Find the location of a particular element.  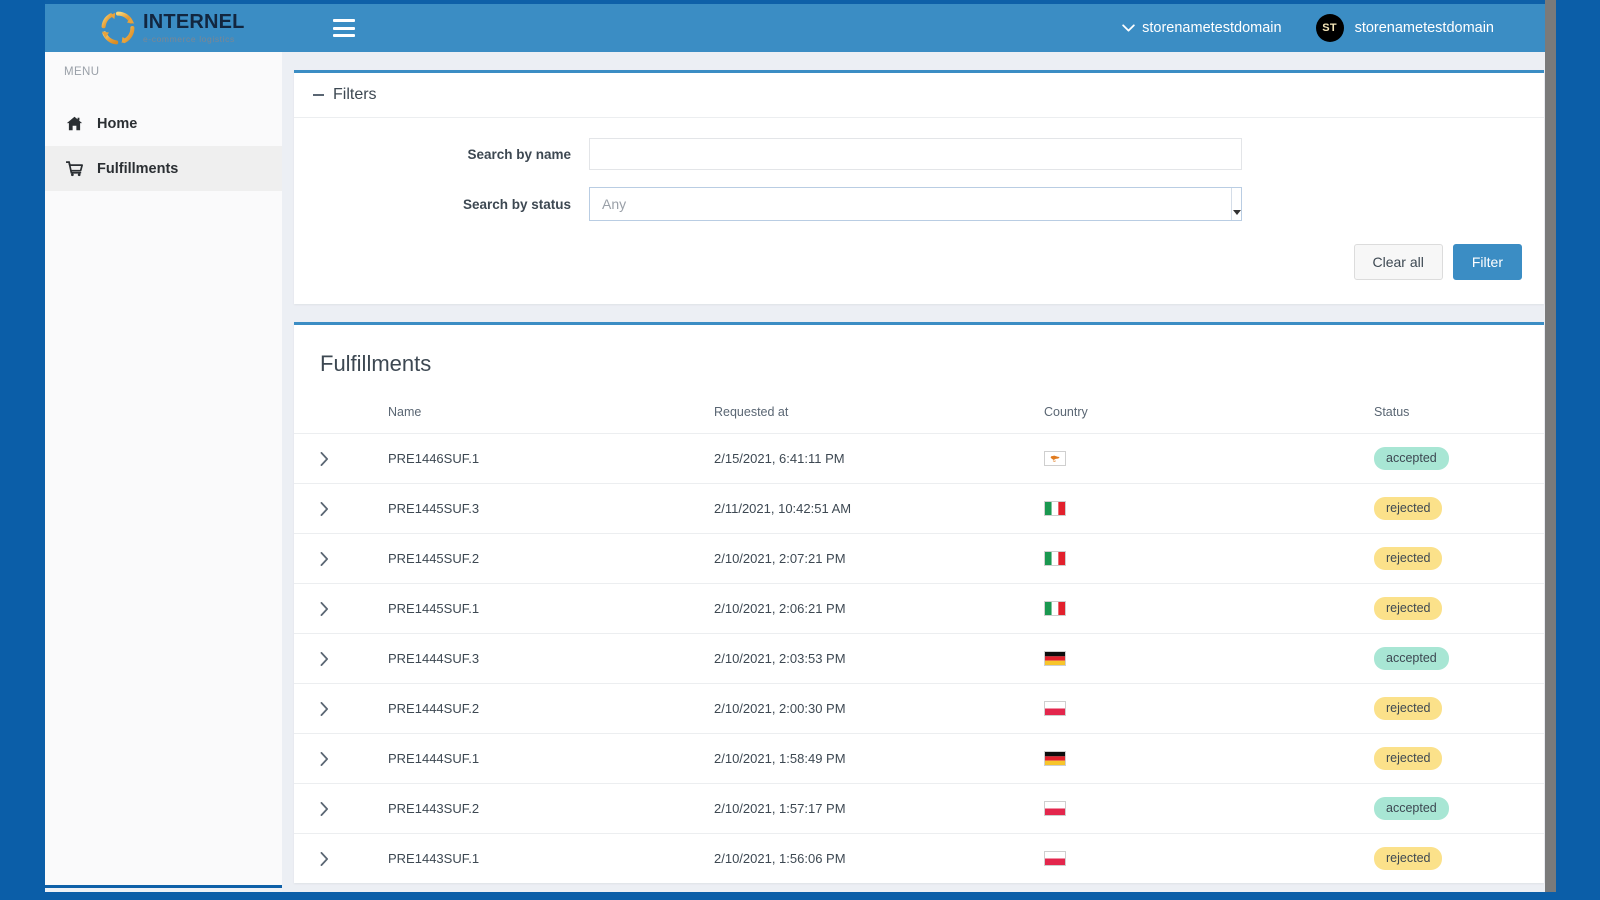

cell-requested-at: 2/11/2021, 10:42:51 AM is located at coordinates (879, 508).